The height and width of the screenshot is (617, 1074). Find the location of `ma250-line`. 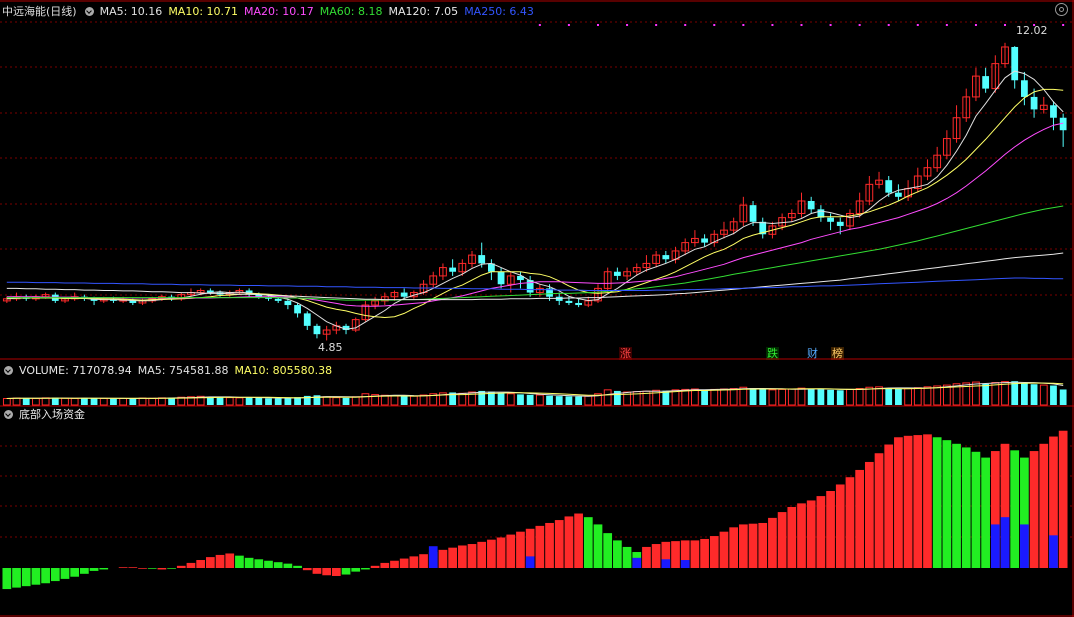

ma250-line is located at coordinates (535, 284).